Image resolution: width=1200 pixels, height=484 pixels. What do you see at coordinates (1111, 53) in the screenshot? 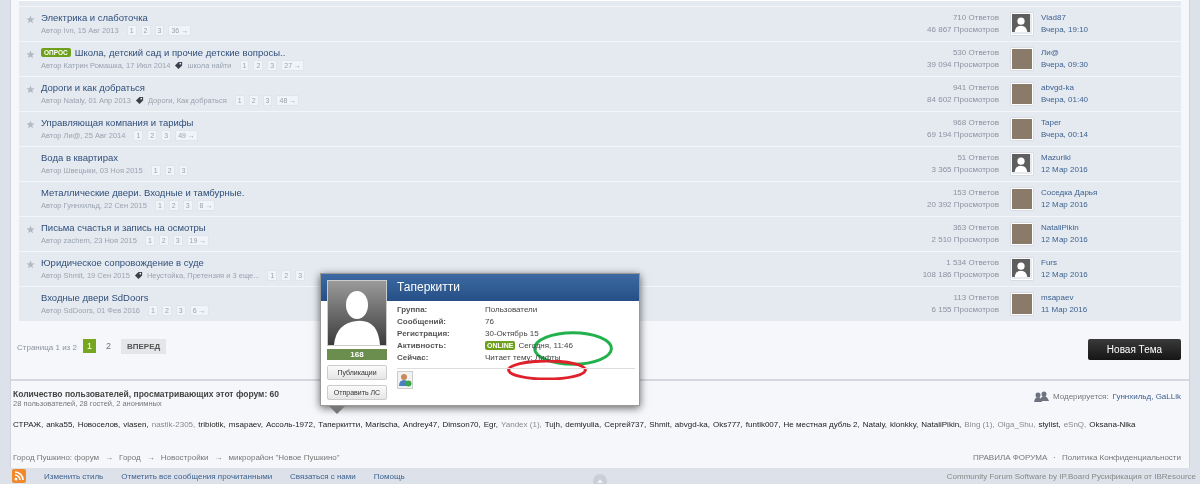
I see `last-poster: Ли@` at bounding box center [1111, 53].